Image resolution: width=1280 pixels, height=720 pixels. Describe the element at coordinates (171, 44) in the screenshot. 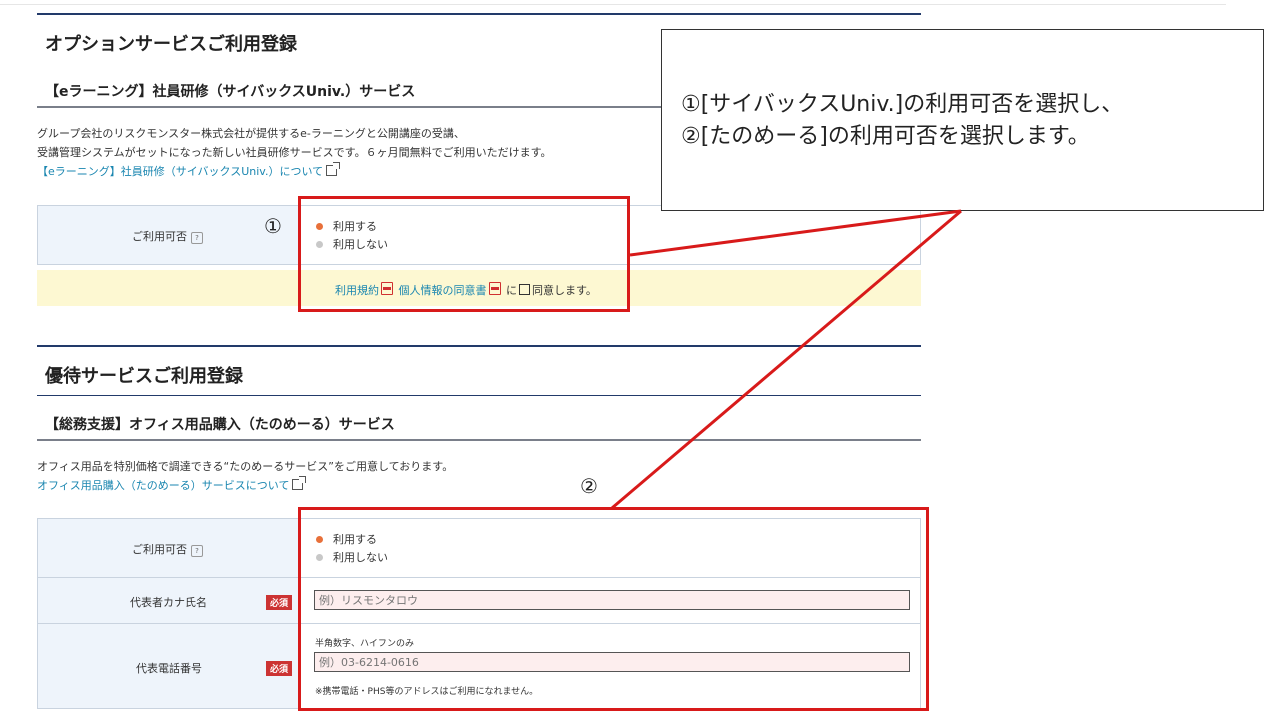

I see `option-section-title: オプションサービスご利用登録` at that location.